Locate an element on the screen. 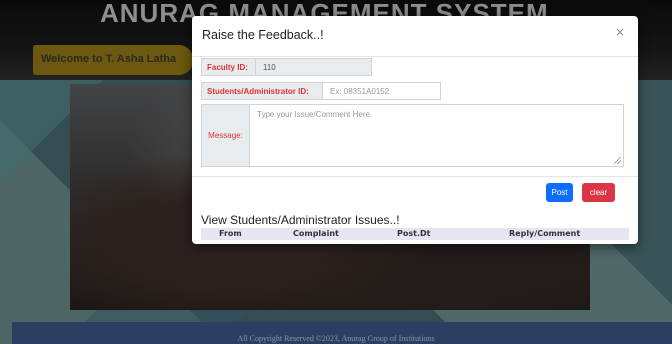 This screenshot has width=672, height=344. close-icon: × is located at coordinates (620, 32).